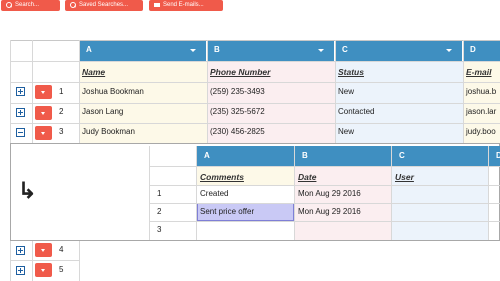 Image resolution: width=500 pixels, height=281 pixels. I want to click on column-letter: B, so click(305, 155).